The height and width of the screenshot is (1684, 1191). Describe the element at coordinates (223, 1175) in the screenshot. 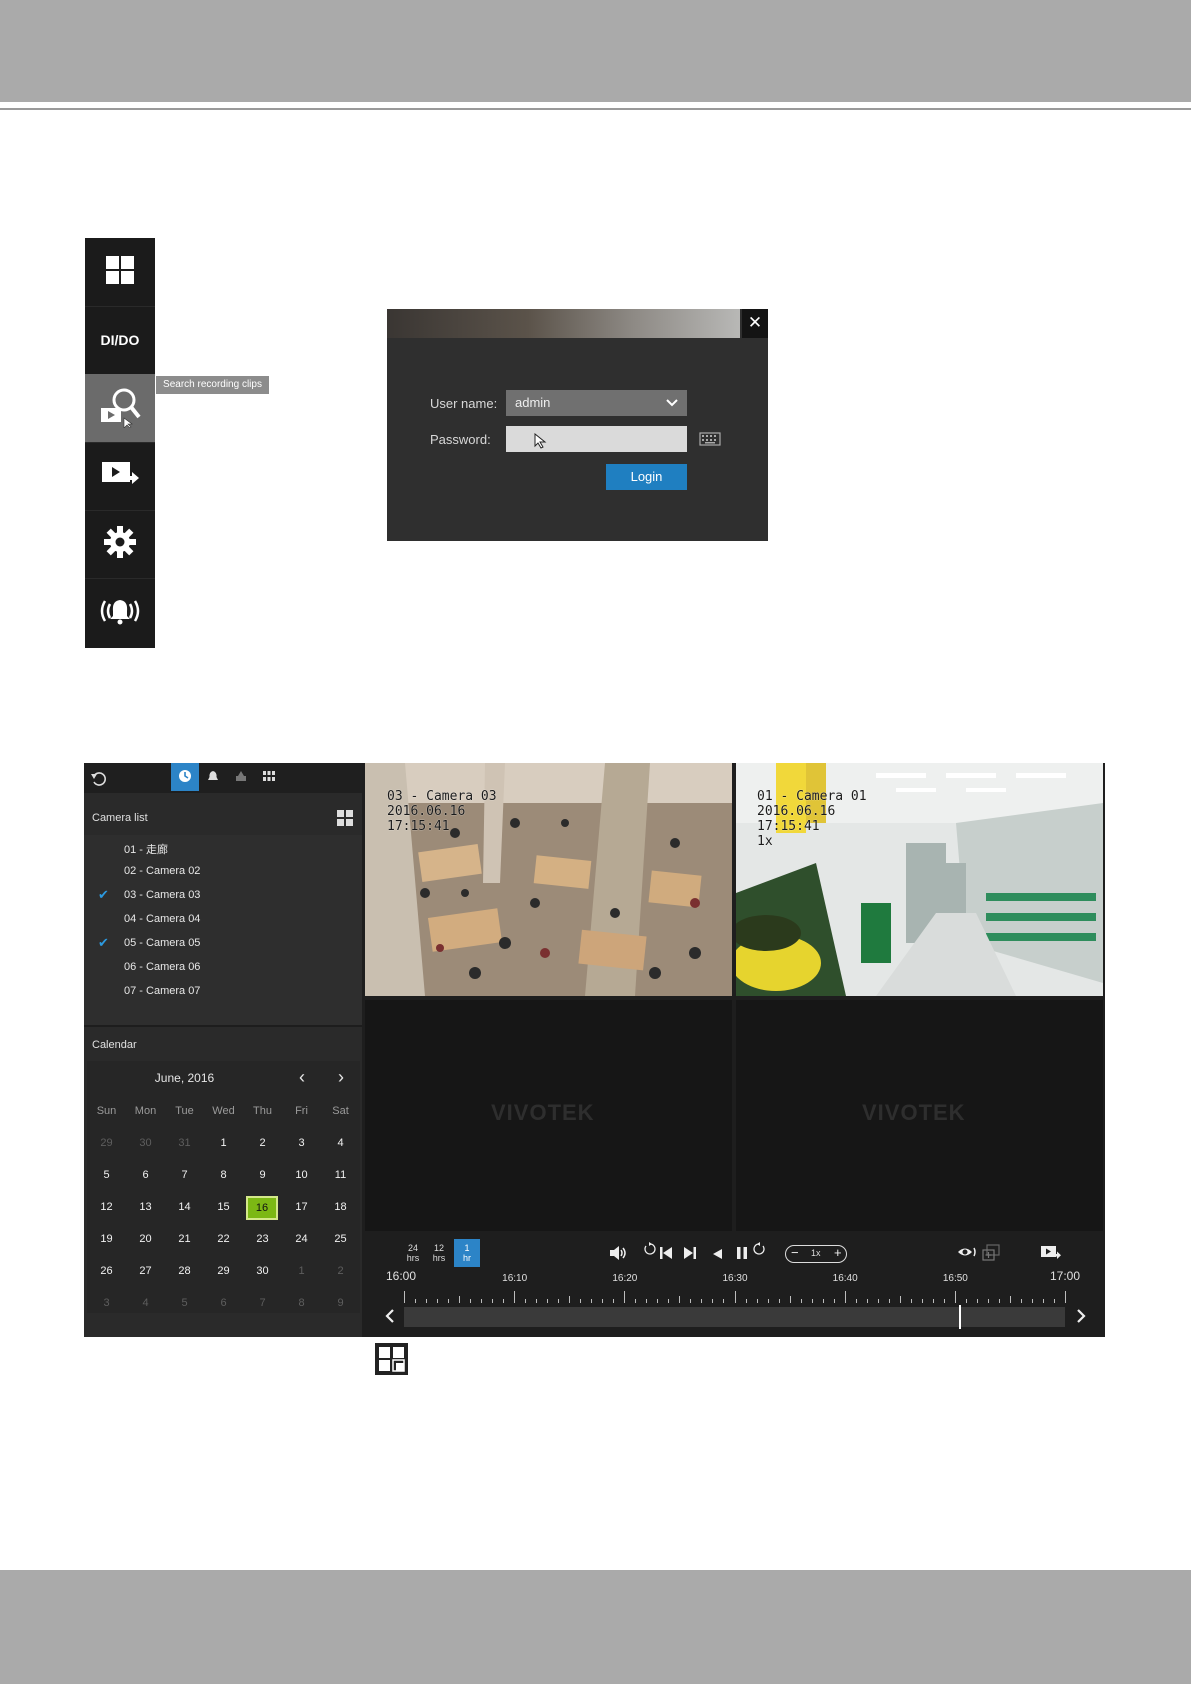

I see `calendar-day: 8` at that location.